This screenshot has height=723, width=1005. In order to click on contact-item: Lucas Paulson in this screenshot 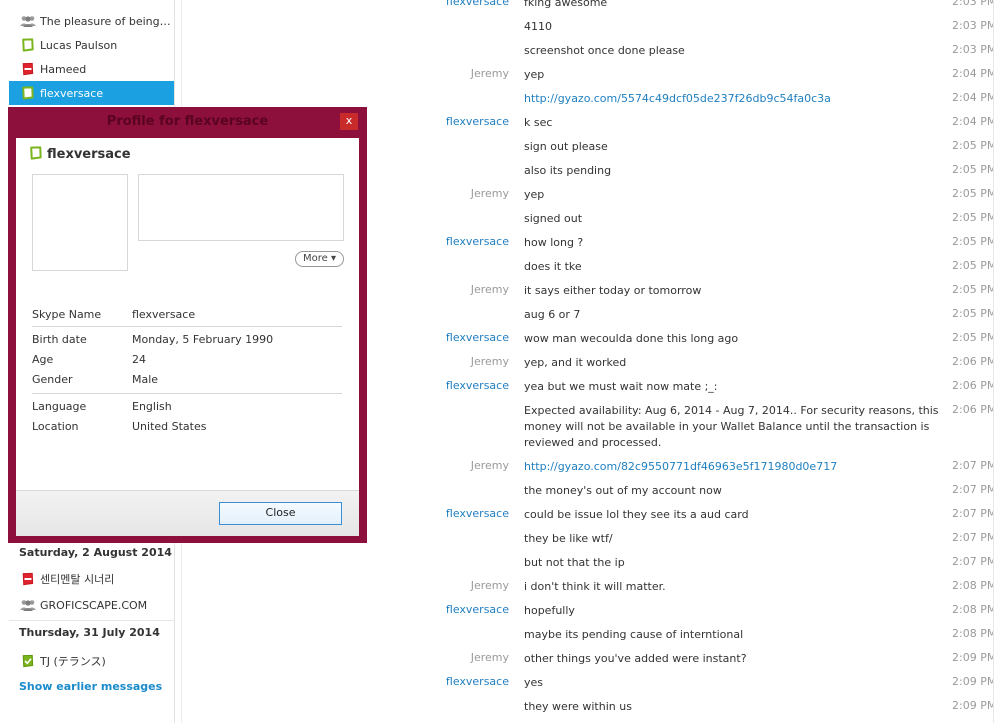, I will do `click(91, 45)`.